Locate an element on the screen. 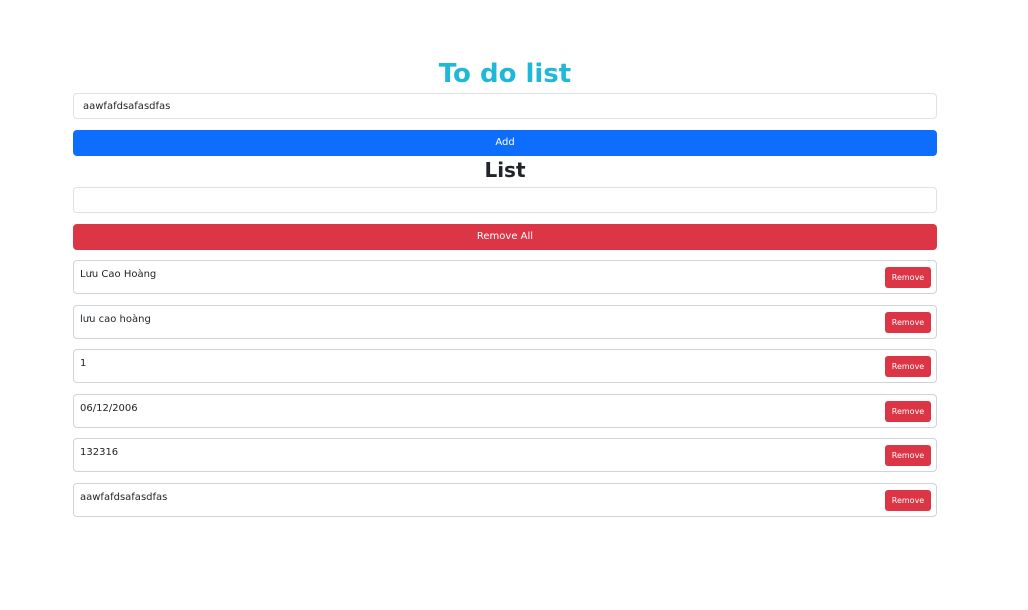 The width and height of the screenshot is (1028, 610). list-item: aawfafdsafasdfas Remove is located at coordinates (505, 499).